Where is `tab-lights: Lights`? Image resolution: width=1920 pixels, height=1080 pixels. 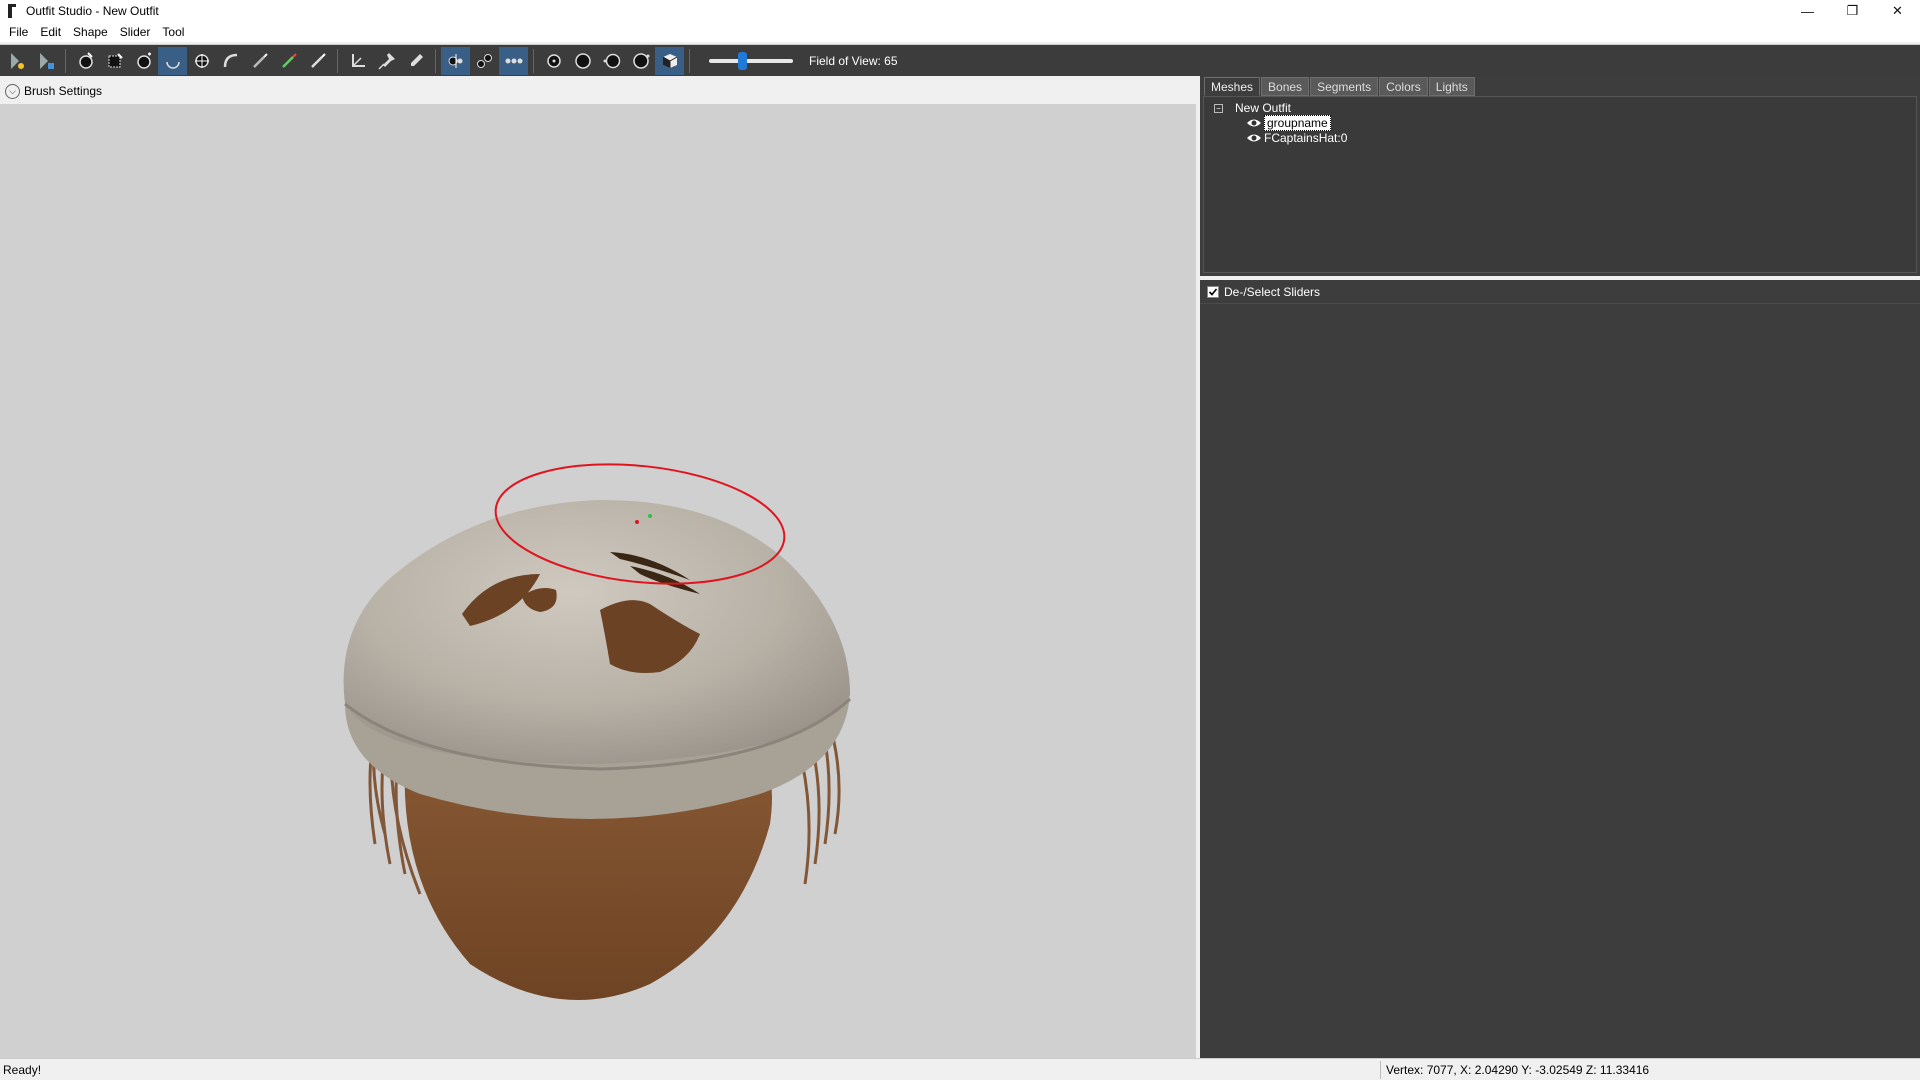
tab-lights: Lights is located at coordinates (1451, 86).